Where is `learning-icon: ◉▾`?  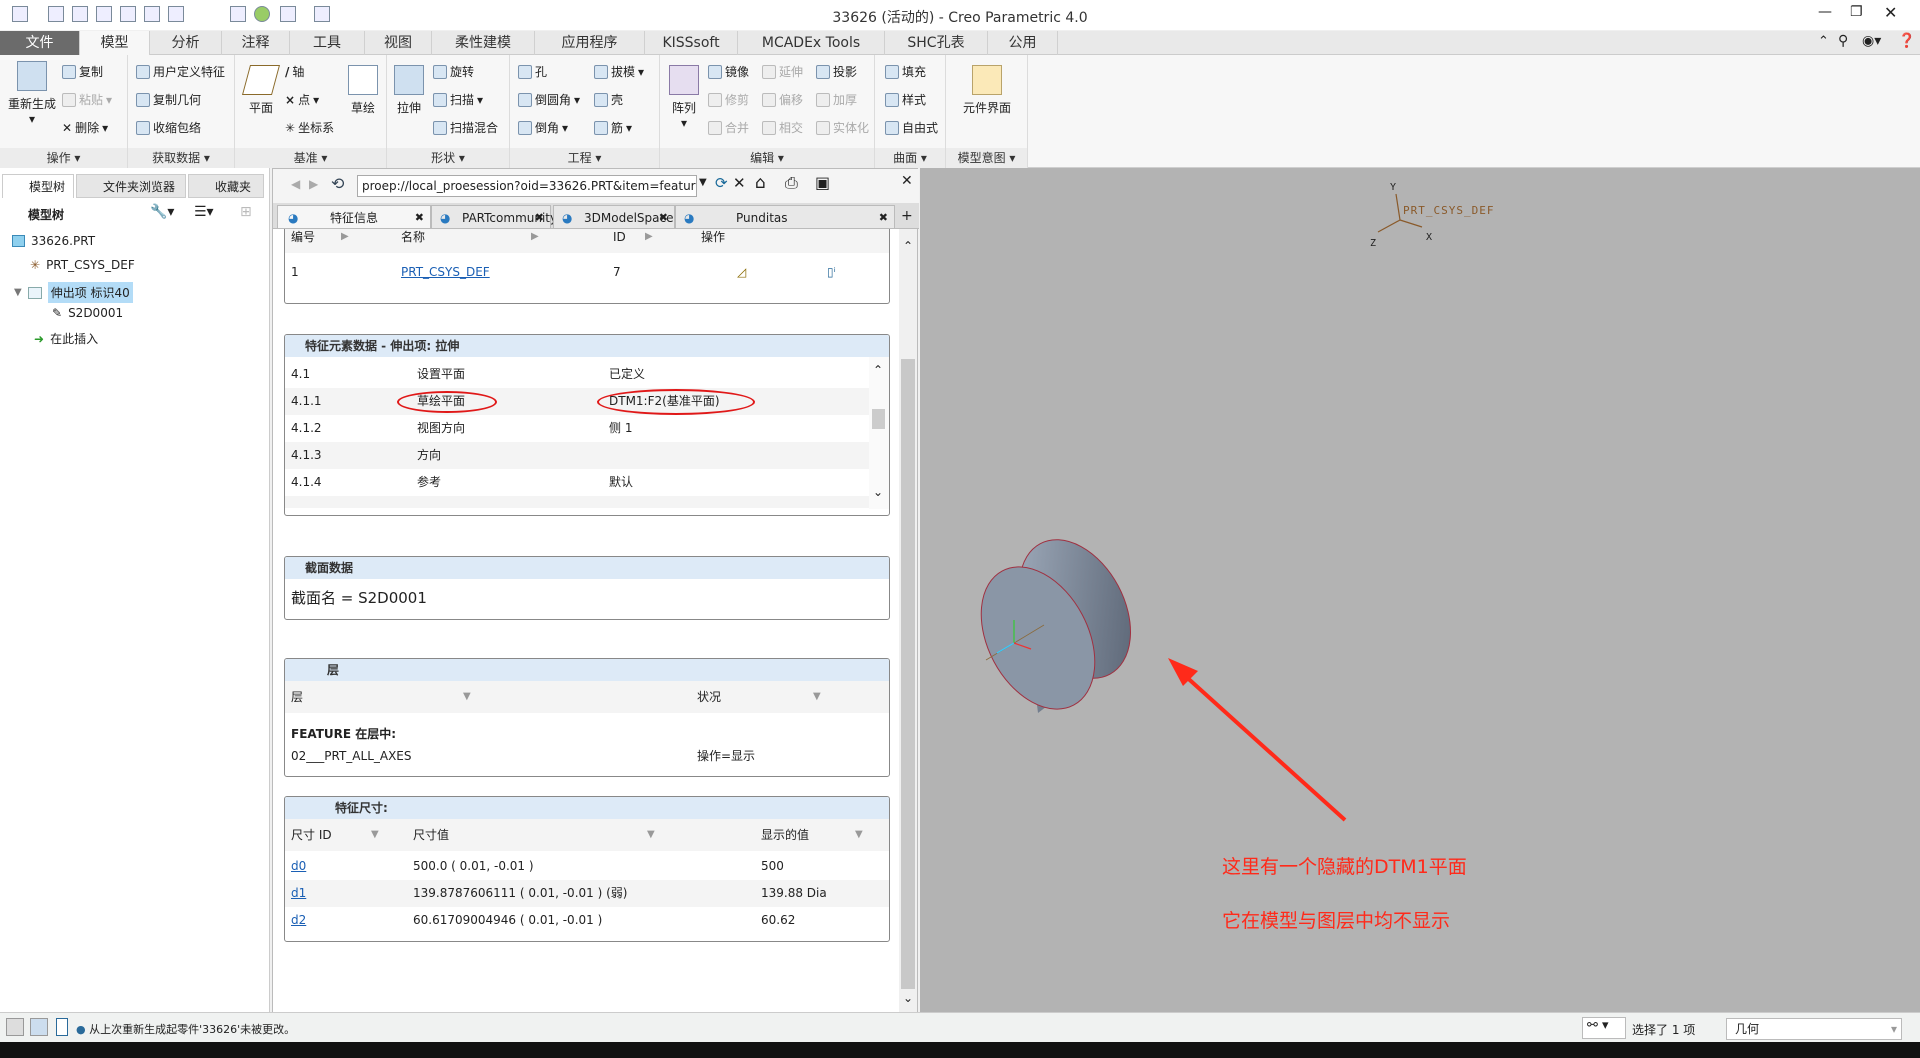 learning-icon: ◉▾ is located at coordinates (1871, 41).